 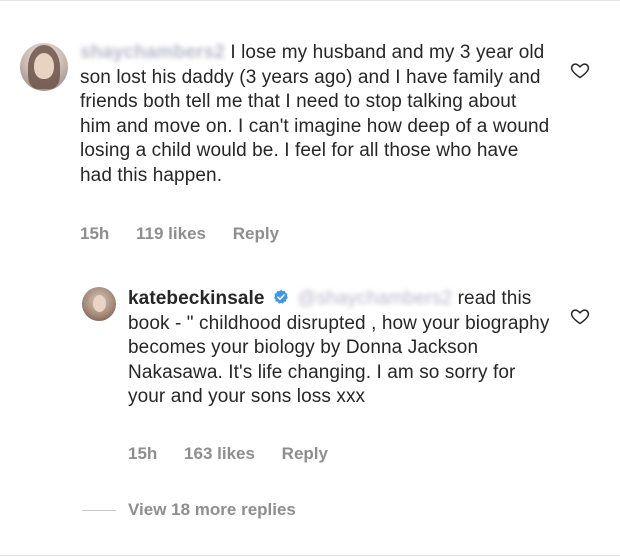 I want to click on comment-meta: 15h 119 likes Reply, so click(x=190, y=234).